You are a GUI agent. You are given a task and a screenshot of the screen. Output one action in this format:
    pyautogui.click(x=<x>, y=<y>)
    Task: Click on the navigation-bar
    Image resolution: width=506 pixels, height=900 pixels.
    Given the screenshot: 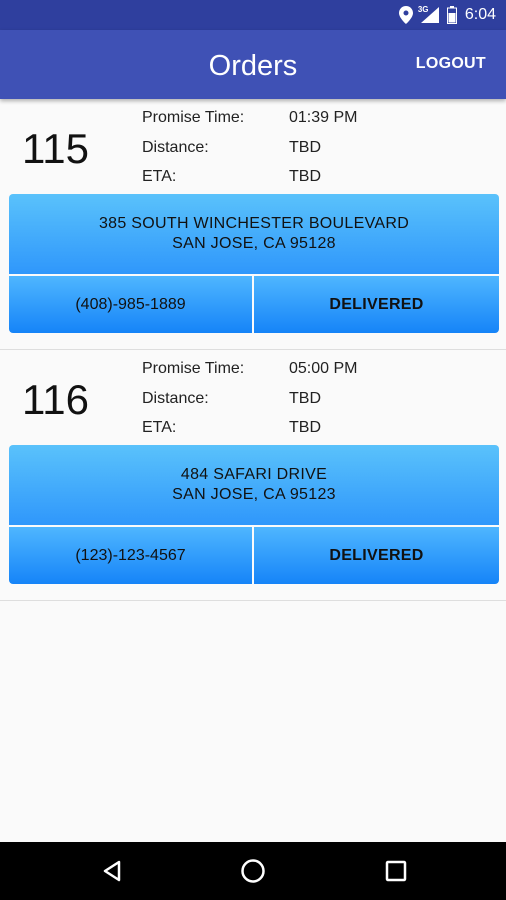 What is the action you would take?
    pyautogui.click(x=253, y=871)
    